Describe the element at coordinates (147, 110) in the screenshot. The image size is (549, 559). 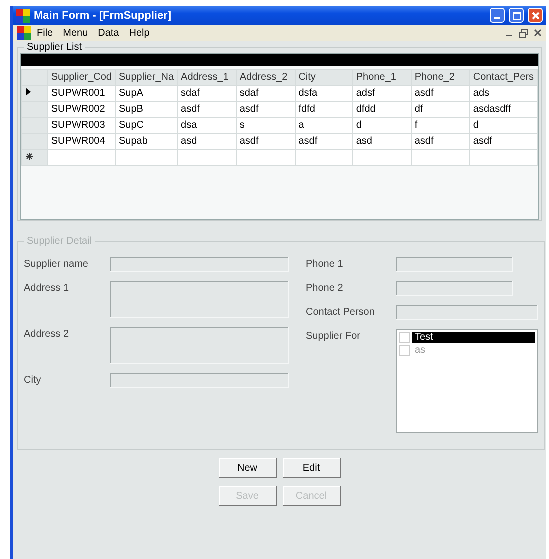
I see `table-cell: SupB` at that location.